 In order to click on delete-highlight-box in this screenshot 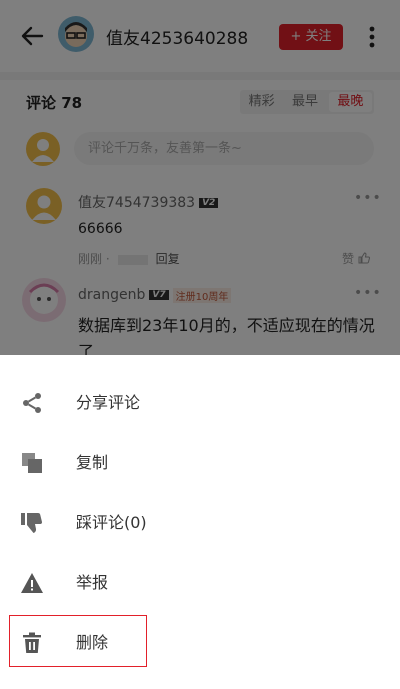, I will do `click(78, 641)`.